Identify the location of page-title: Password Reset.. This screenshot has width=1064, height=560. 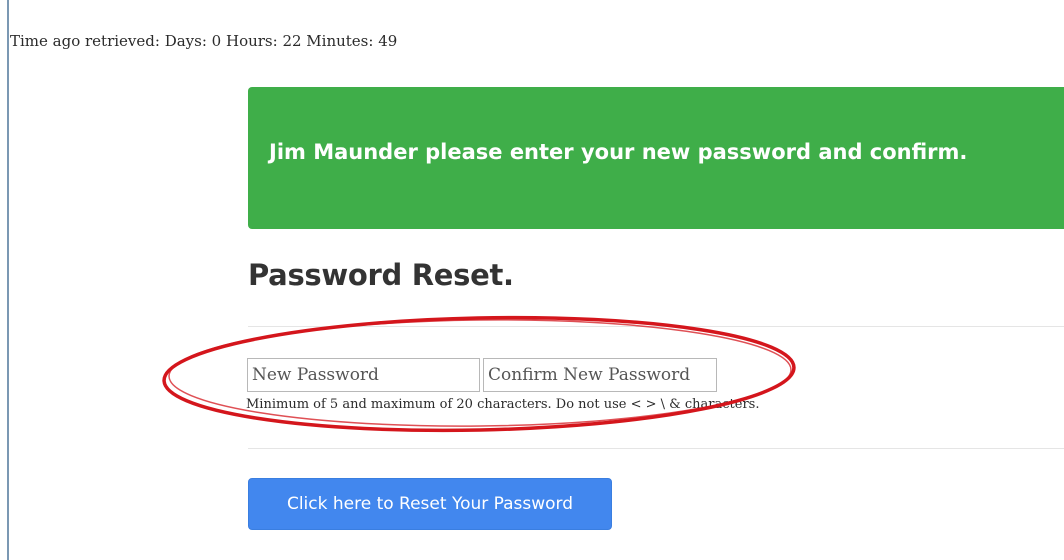
(381, 275).